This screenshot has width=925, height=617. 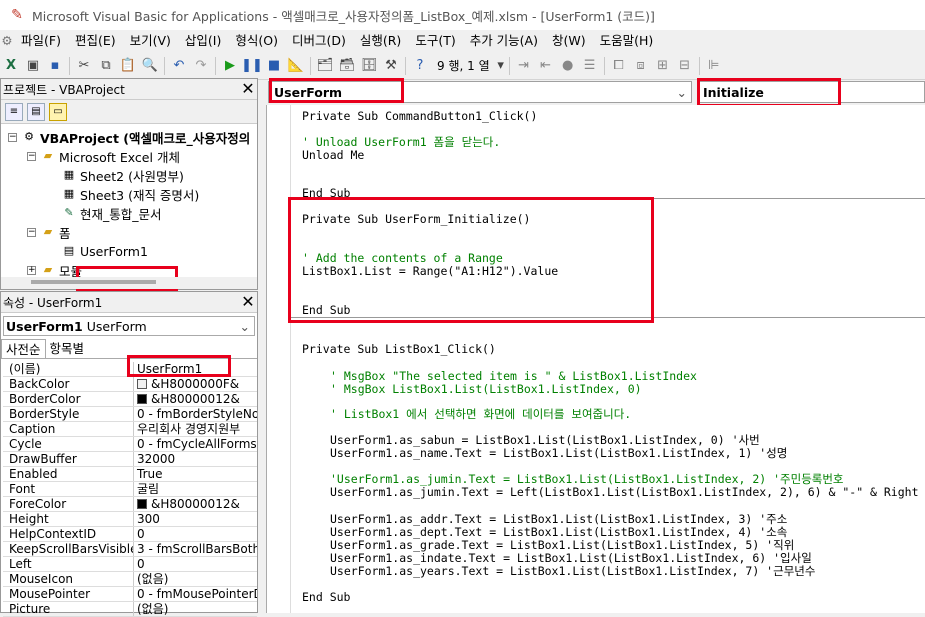 What do you see at coordinates (195, 519) in the screenshot?
I see `property-value: 300` at bounding box center [195, 519].